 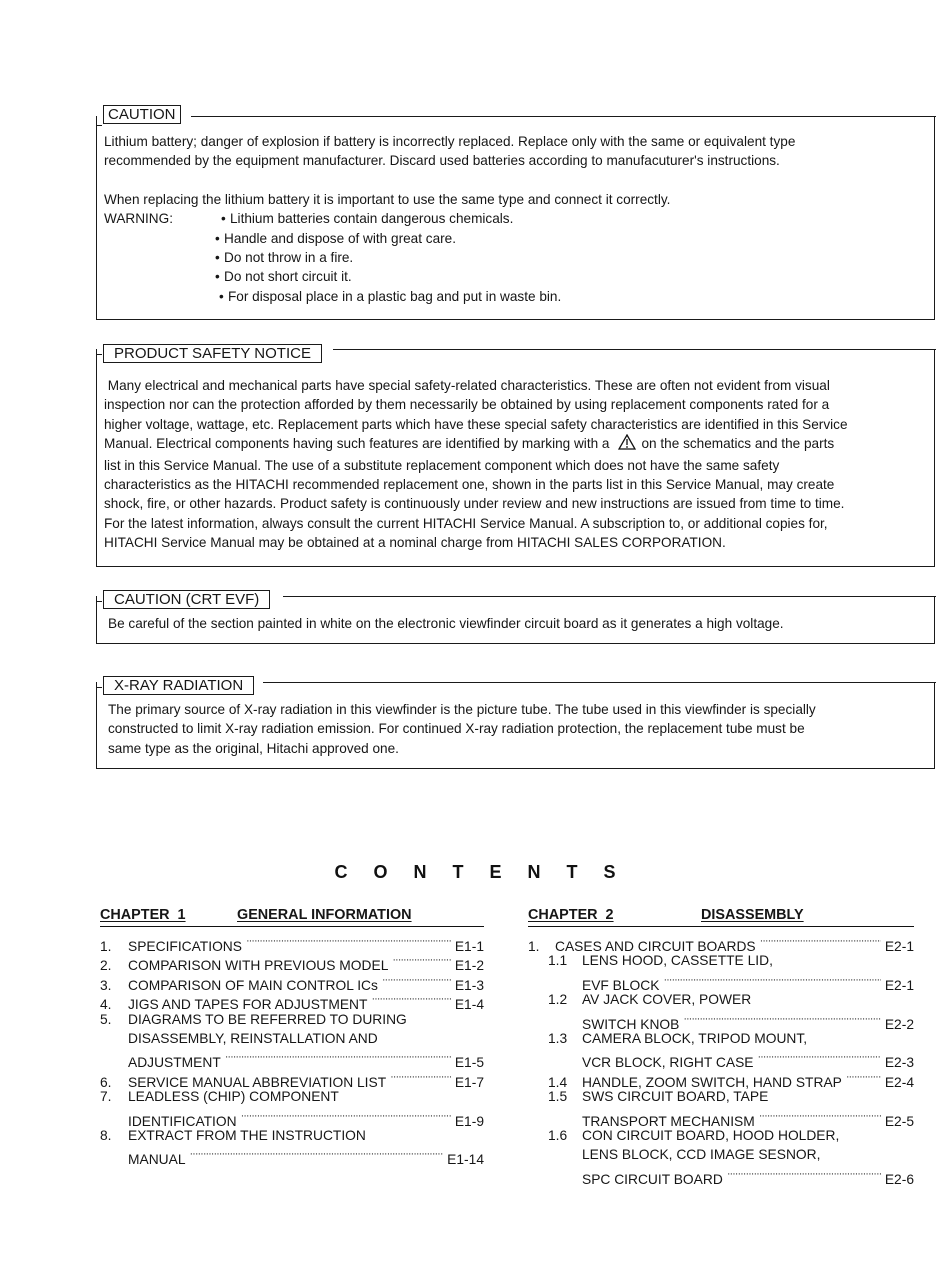 What do you see at coordinates (701, 1155) in the screenshot?
I see `toc-entry-title: LENS BLOCK, CCD IMAGE SESNOR,` at bounding box center [701, 1155].